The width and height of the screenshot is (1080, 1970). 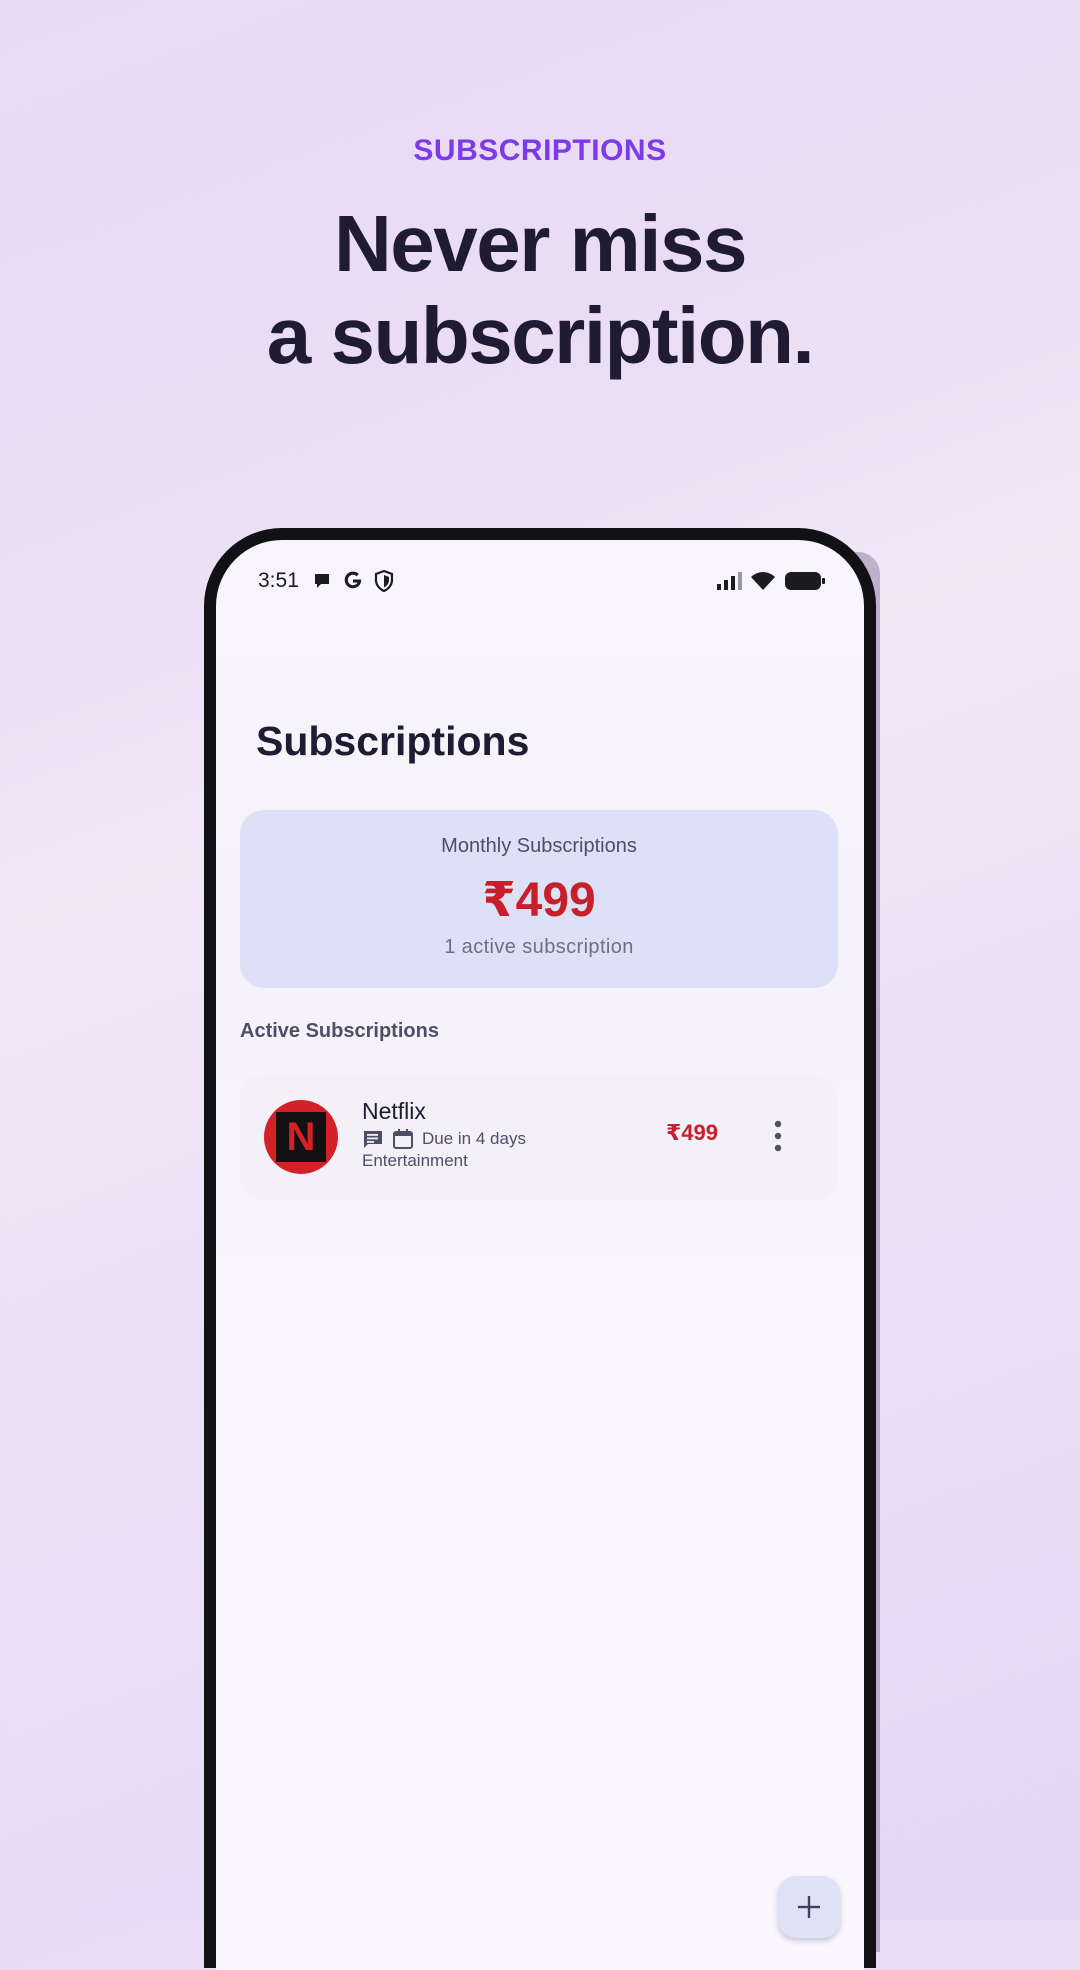 I want to click on headline-line-1: Never miss, so click(x=540, y=243).